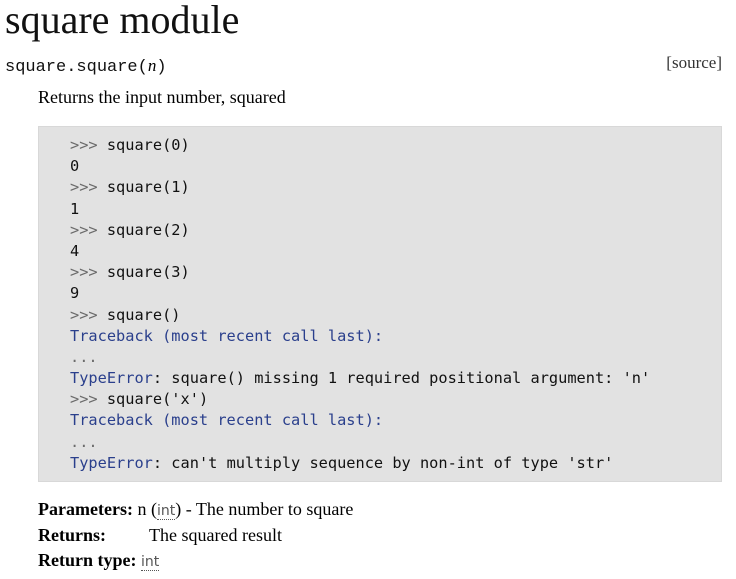 The image size is (736, 579). I want to click on parameters-body: n (int) - The number to square, so click(245, 511).